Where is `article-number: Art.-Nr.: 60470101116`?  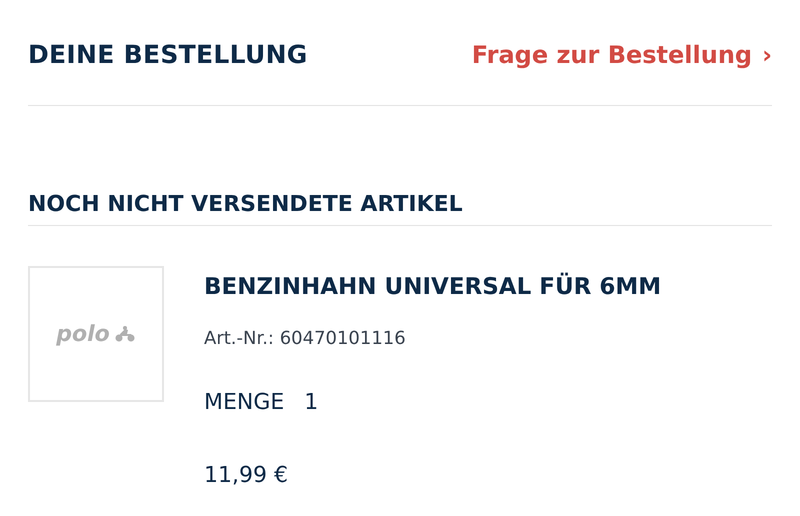 article-number: Art.-Nr.: 60470101116 is located at coordinates (305, 338).